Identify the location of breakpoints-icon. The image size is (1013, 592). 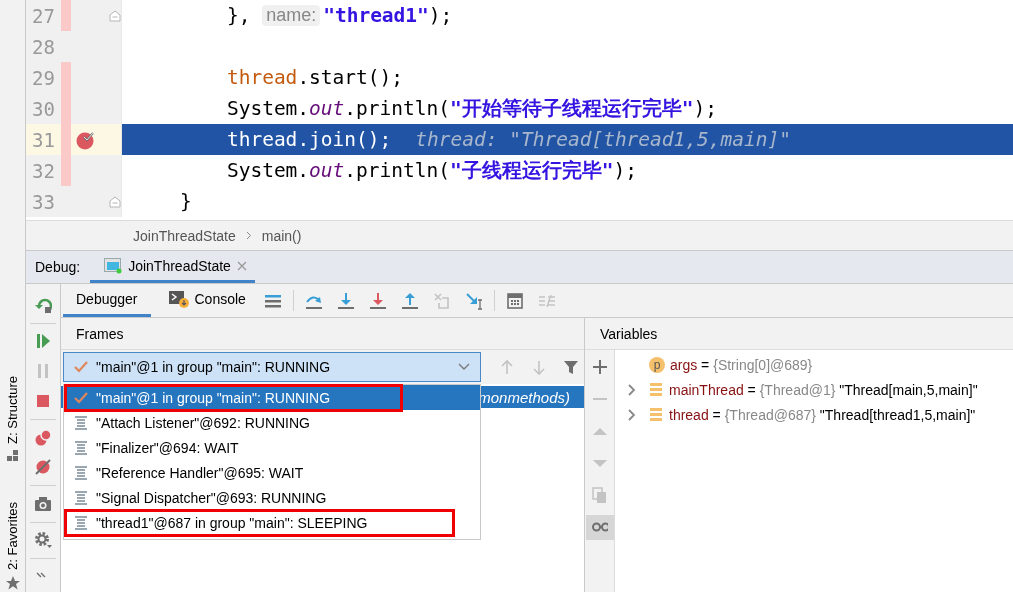
(43, 437).